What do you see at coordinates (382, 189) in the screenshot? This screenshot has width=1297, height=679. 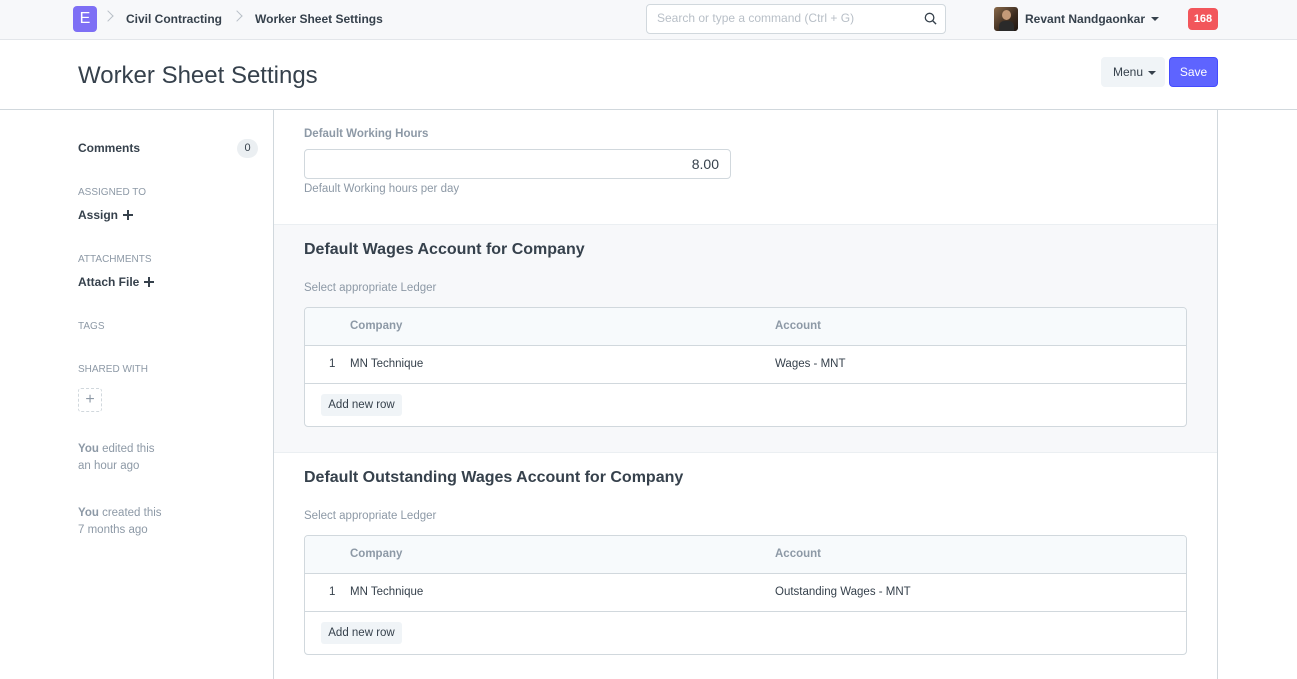 I see `working-hours-description: Default Working hours per day` at bounding box center [382, 189].